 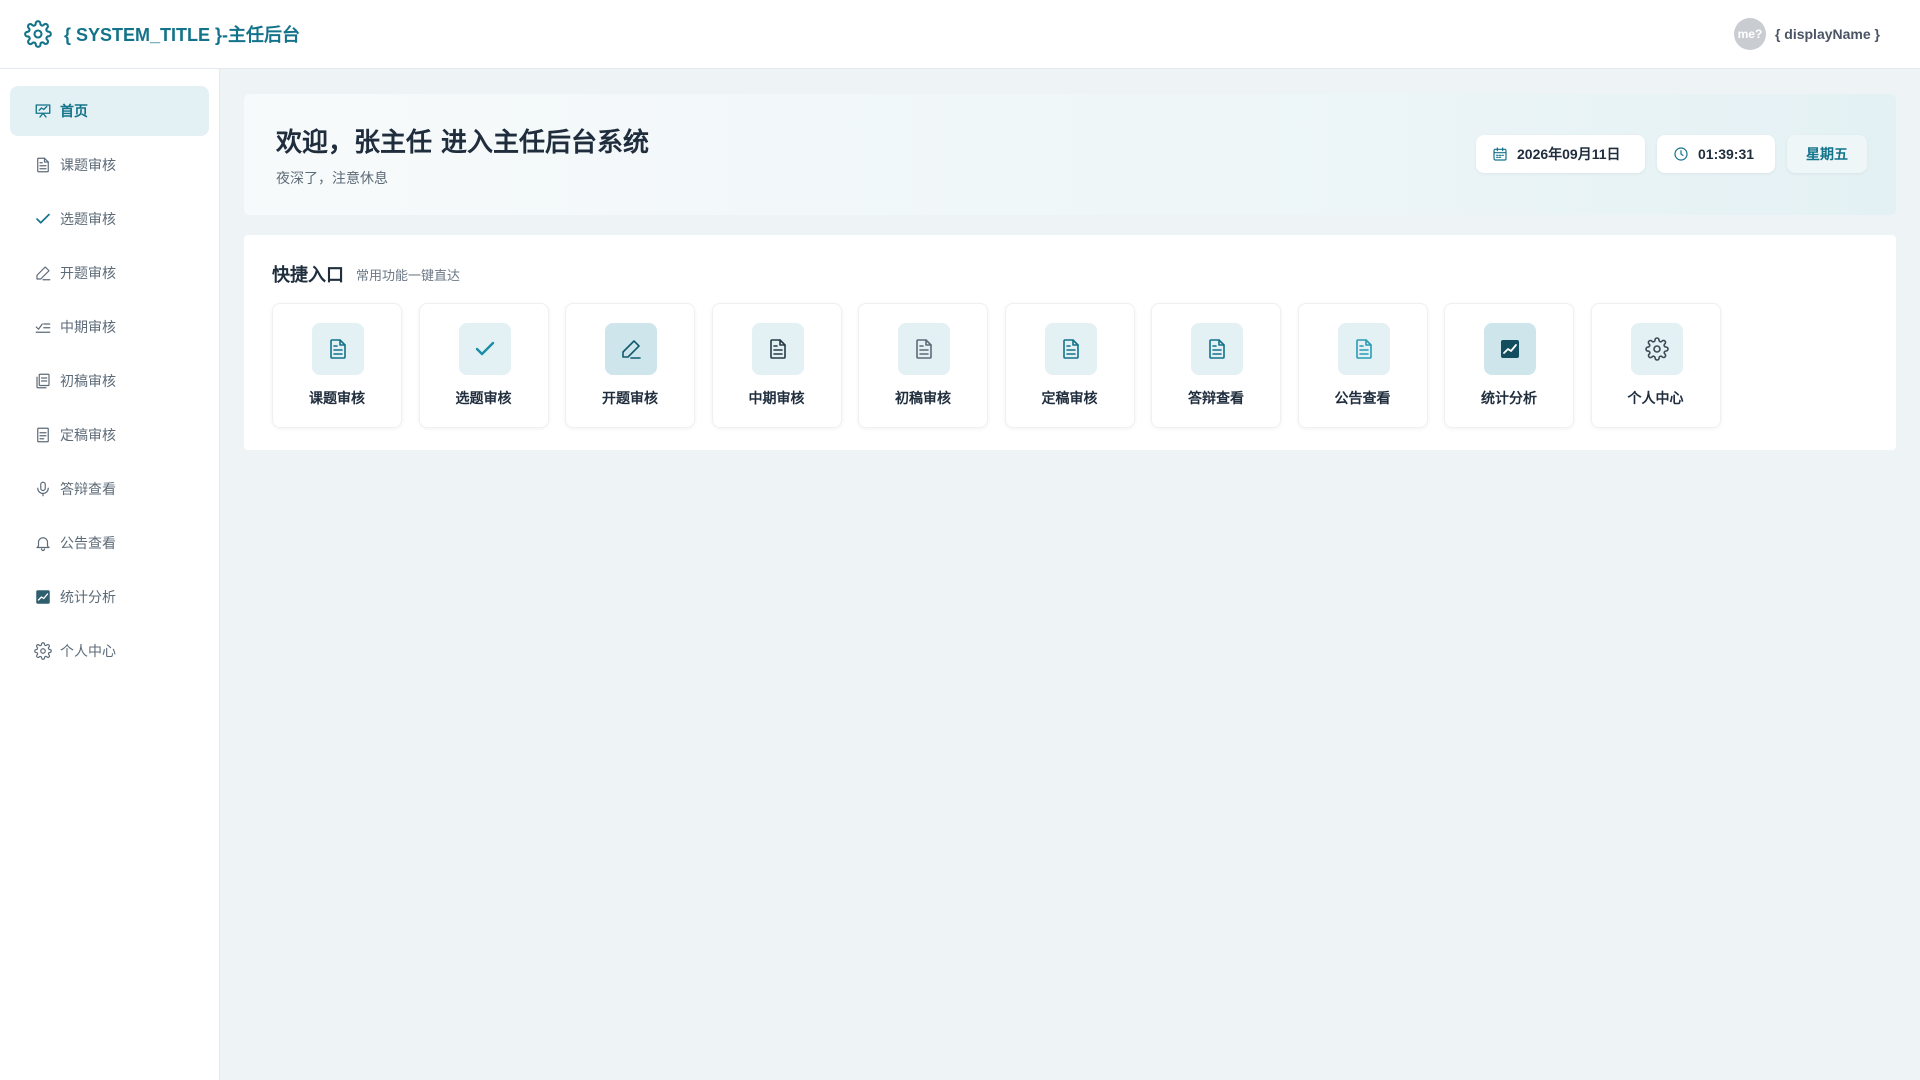 What do you see at coordinates (463, 143) in the screenshot?
I see `welcome-title: 欢迎，张主任 进入主任后台系统` at bounding box center [463, 143].